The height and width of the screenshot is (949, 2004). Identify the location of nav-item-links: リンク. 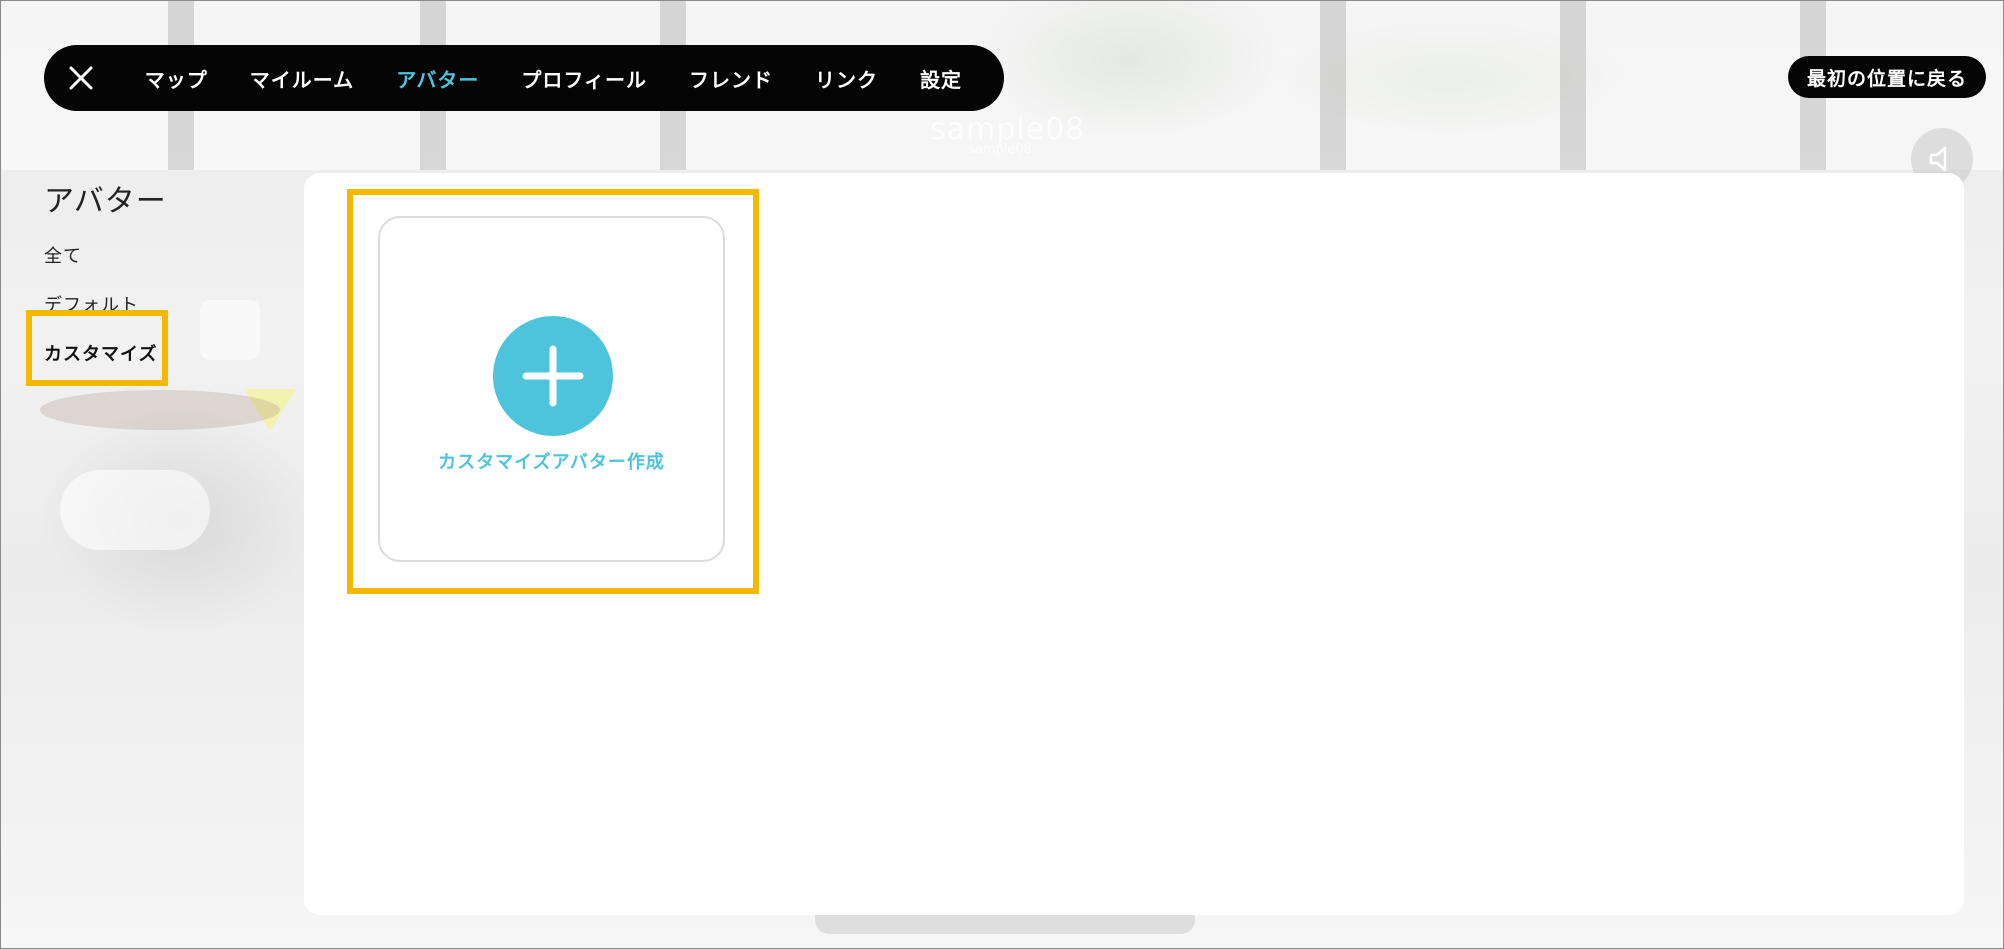
(846, 78).